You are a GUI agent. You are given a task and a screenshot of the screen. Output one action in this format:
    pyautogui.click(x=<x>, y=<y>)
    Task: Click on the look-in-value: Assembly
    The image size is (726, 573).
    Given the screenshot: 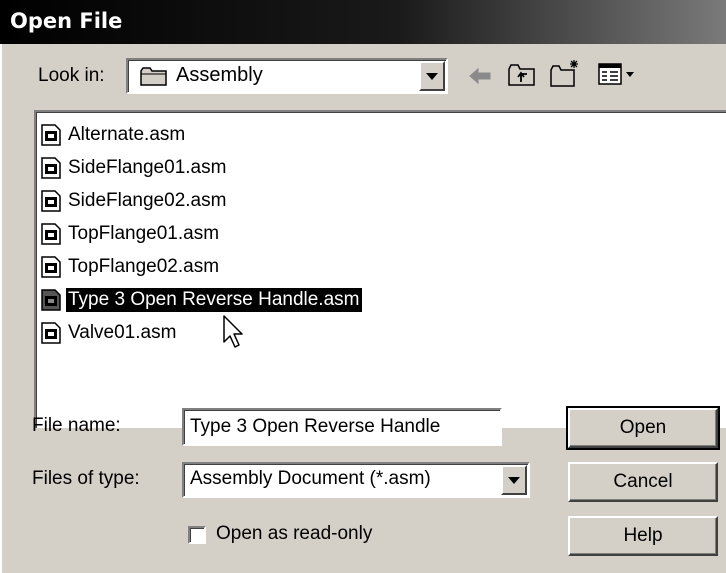 What is the action you would take?
    pyautogui.click(x=219, y=75)
    